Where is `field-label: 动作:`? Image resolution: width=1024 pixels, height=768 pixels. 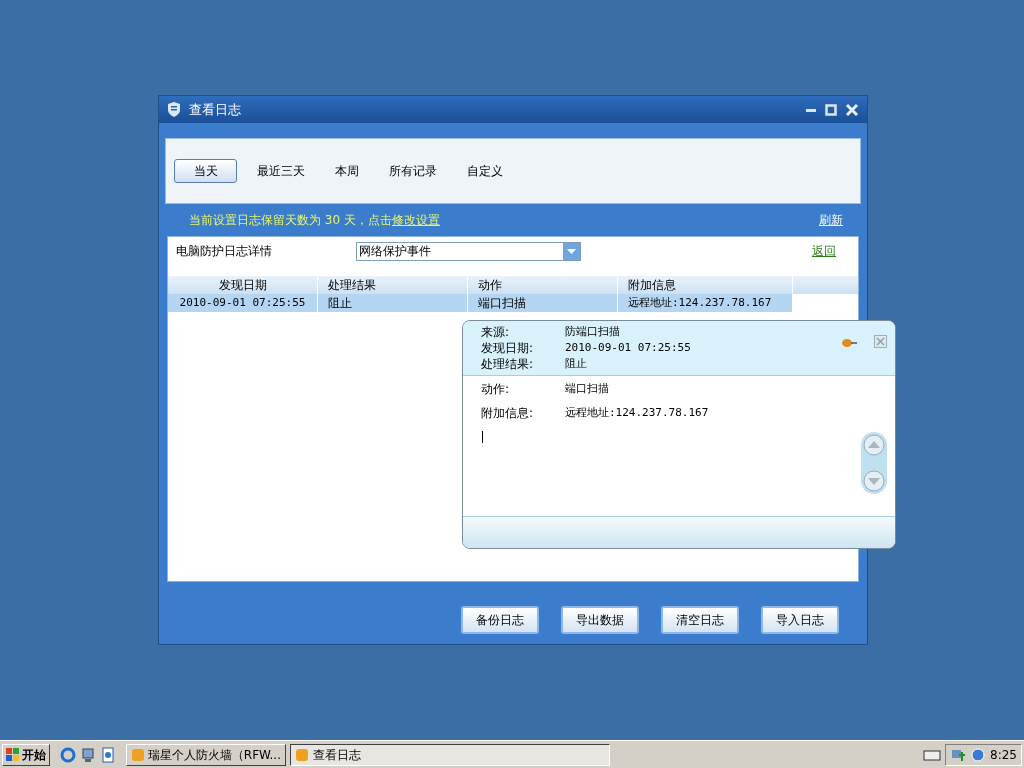 field-label: 动作: is located at coordinates (495, 389).